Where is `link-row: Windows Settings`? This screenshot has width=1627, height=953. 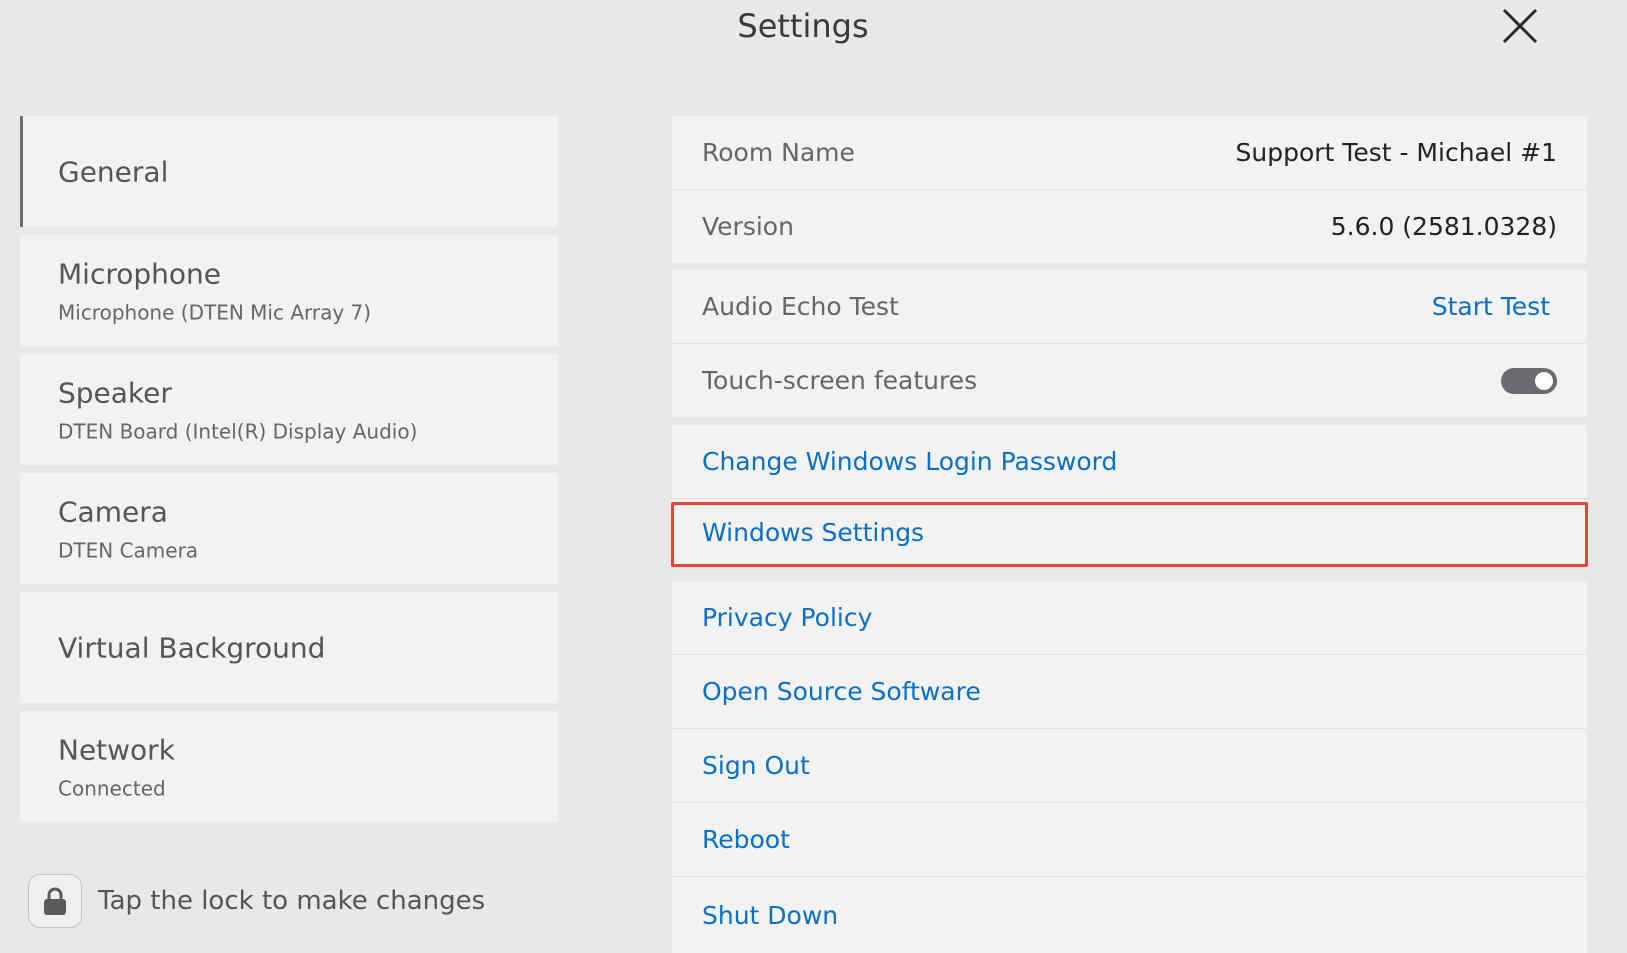
link-row: Windows Settings is located at coordinates (1129, 532).